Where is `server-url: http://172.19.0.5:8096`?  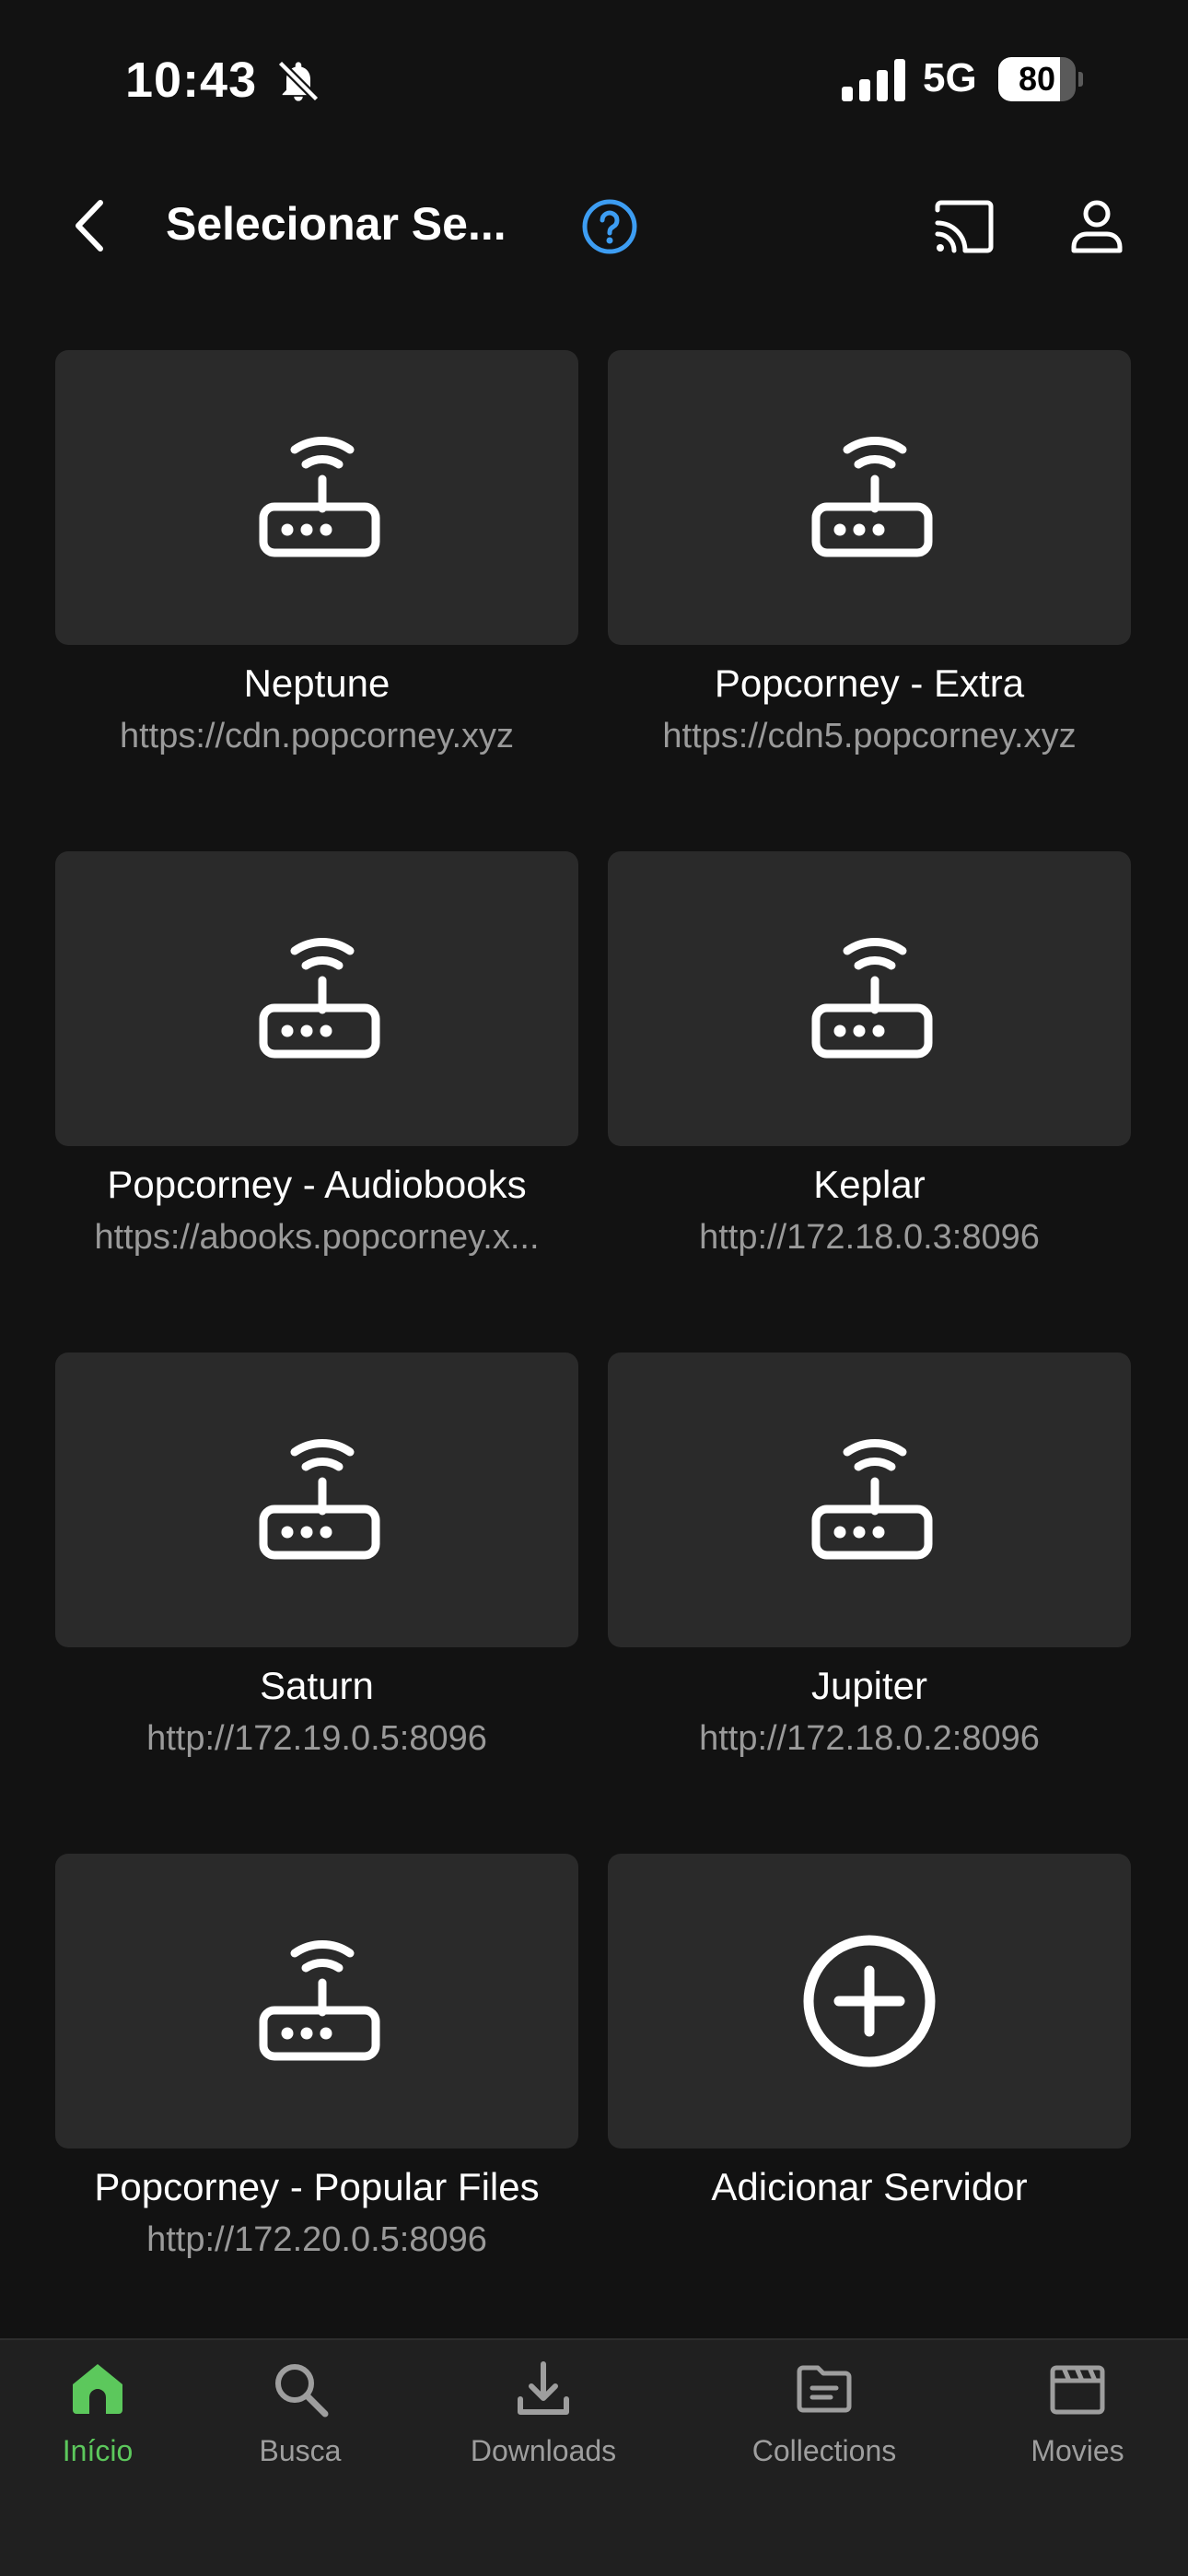 server-url: http://172.19.0.5:8096 is located at coordinates (316, 1738).